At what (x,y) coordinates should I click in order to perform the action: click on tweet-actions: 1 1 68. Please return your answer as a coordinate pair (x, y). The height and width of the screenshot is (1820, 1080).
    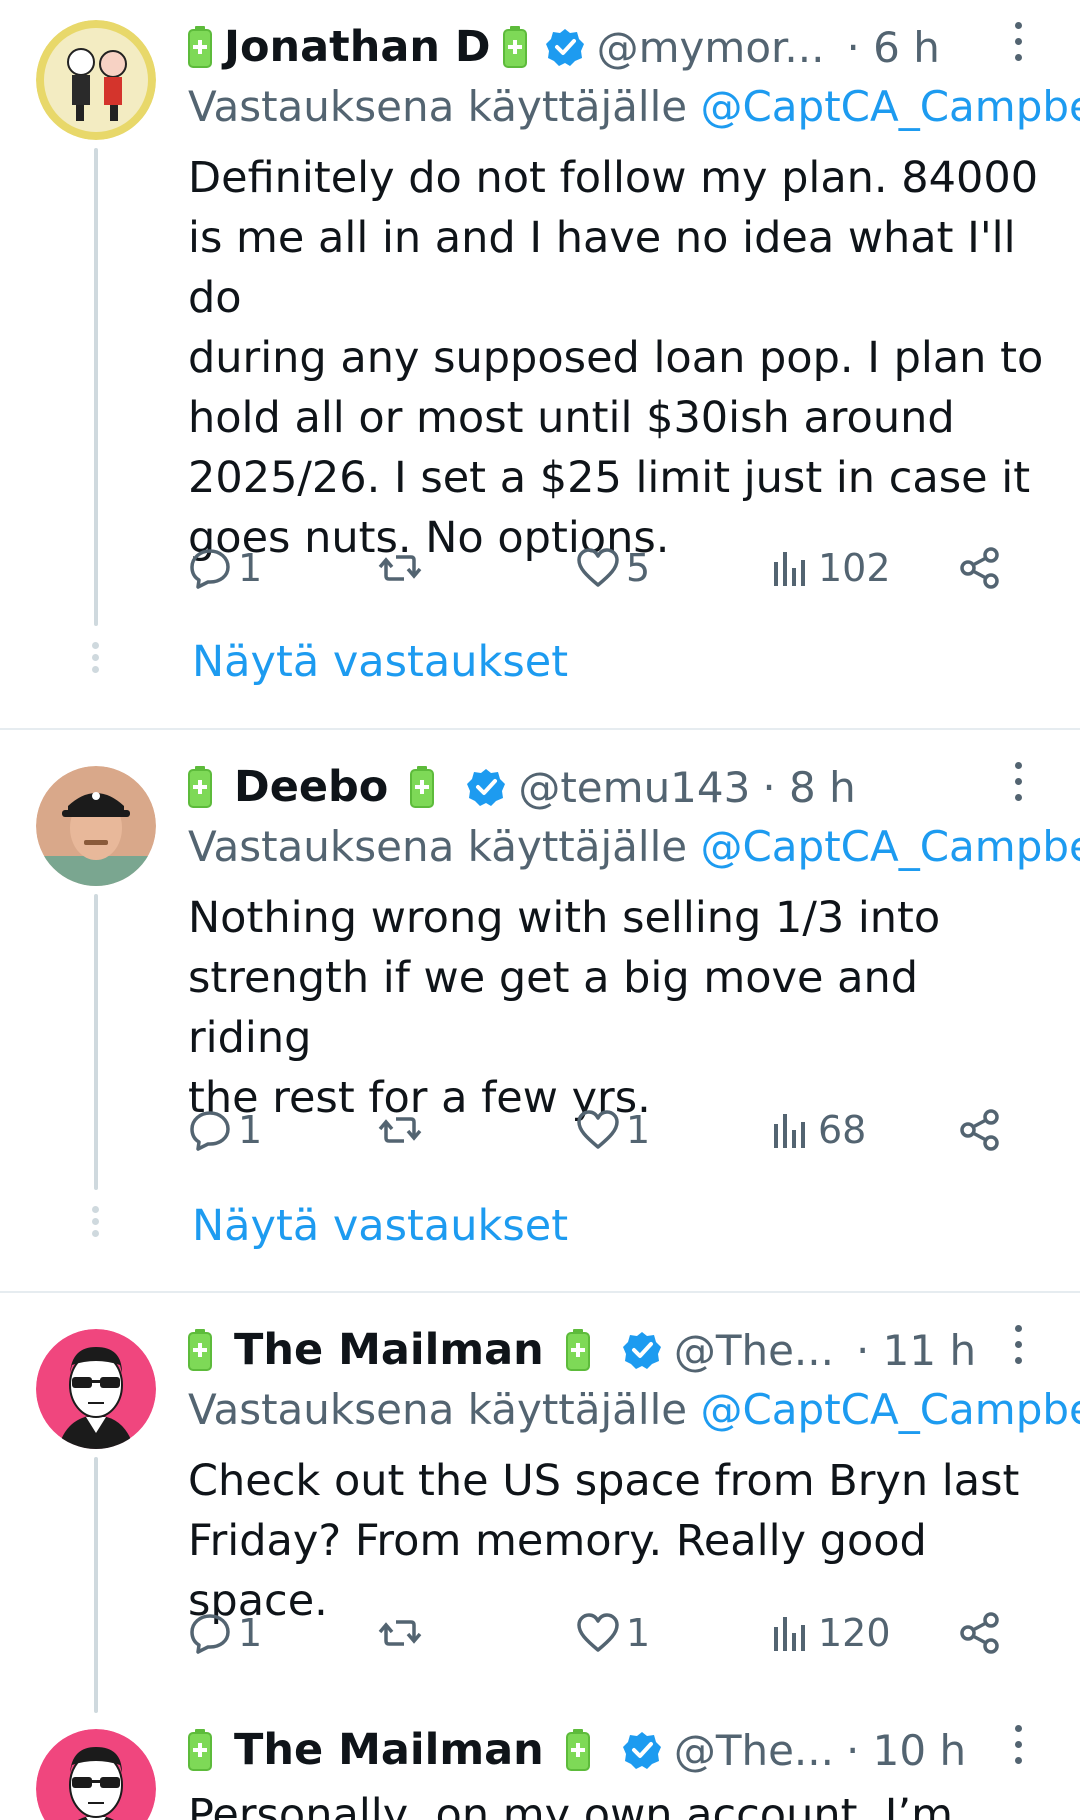
    Looking at the image, I should click on (603, 1130).